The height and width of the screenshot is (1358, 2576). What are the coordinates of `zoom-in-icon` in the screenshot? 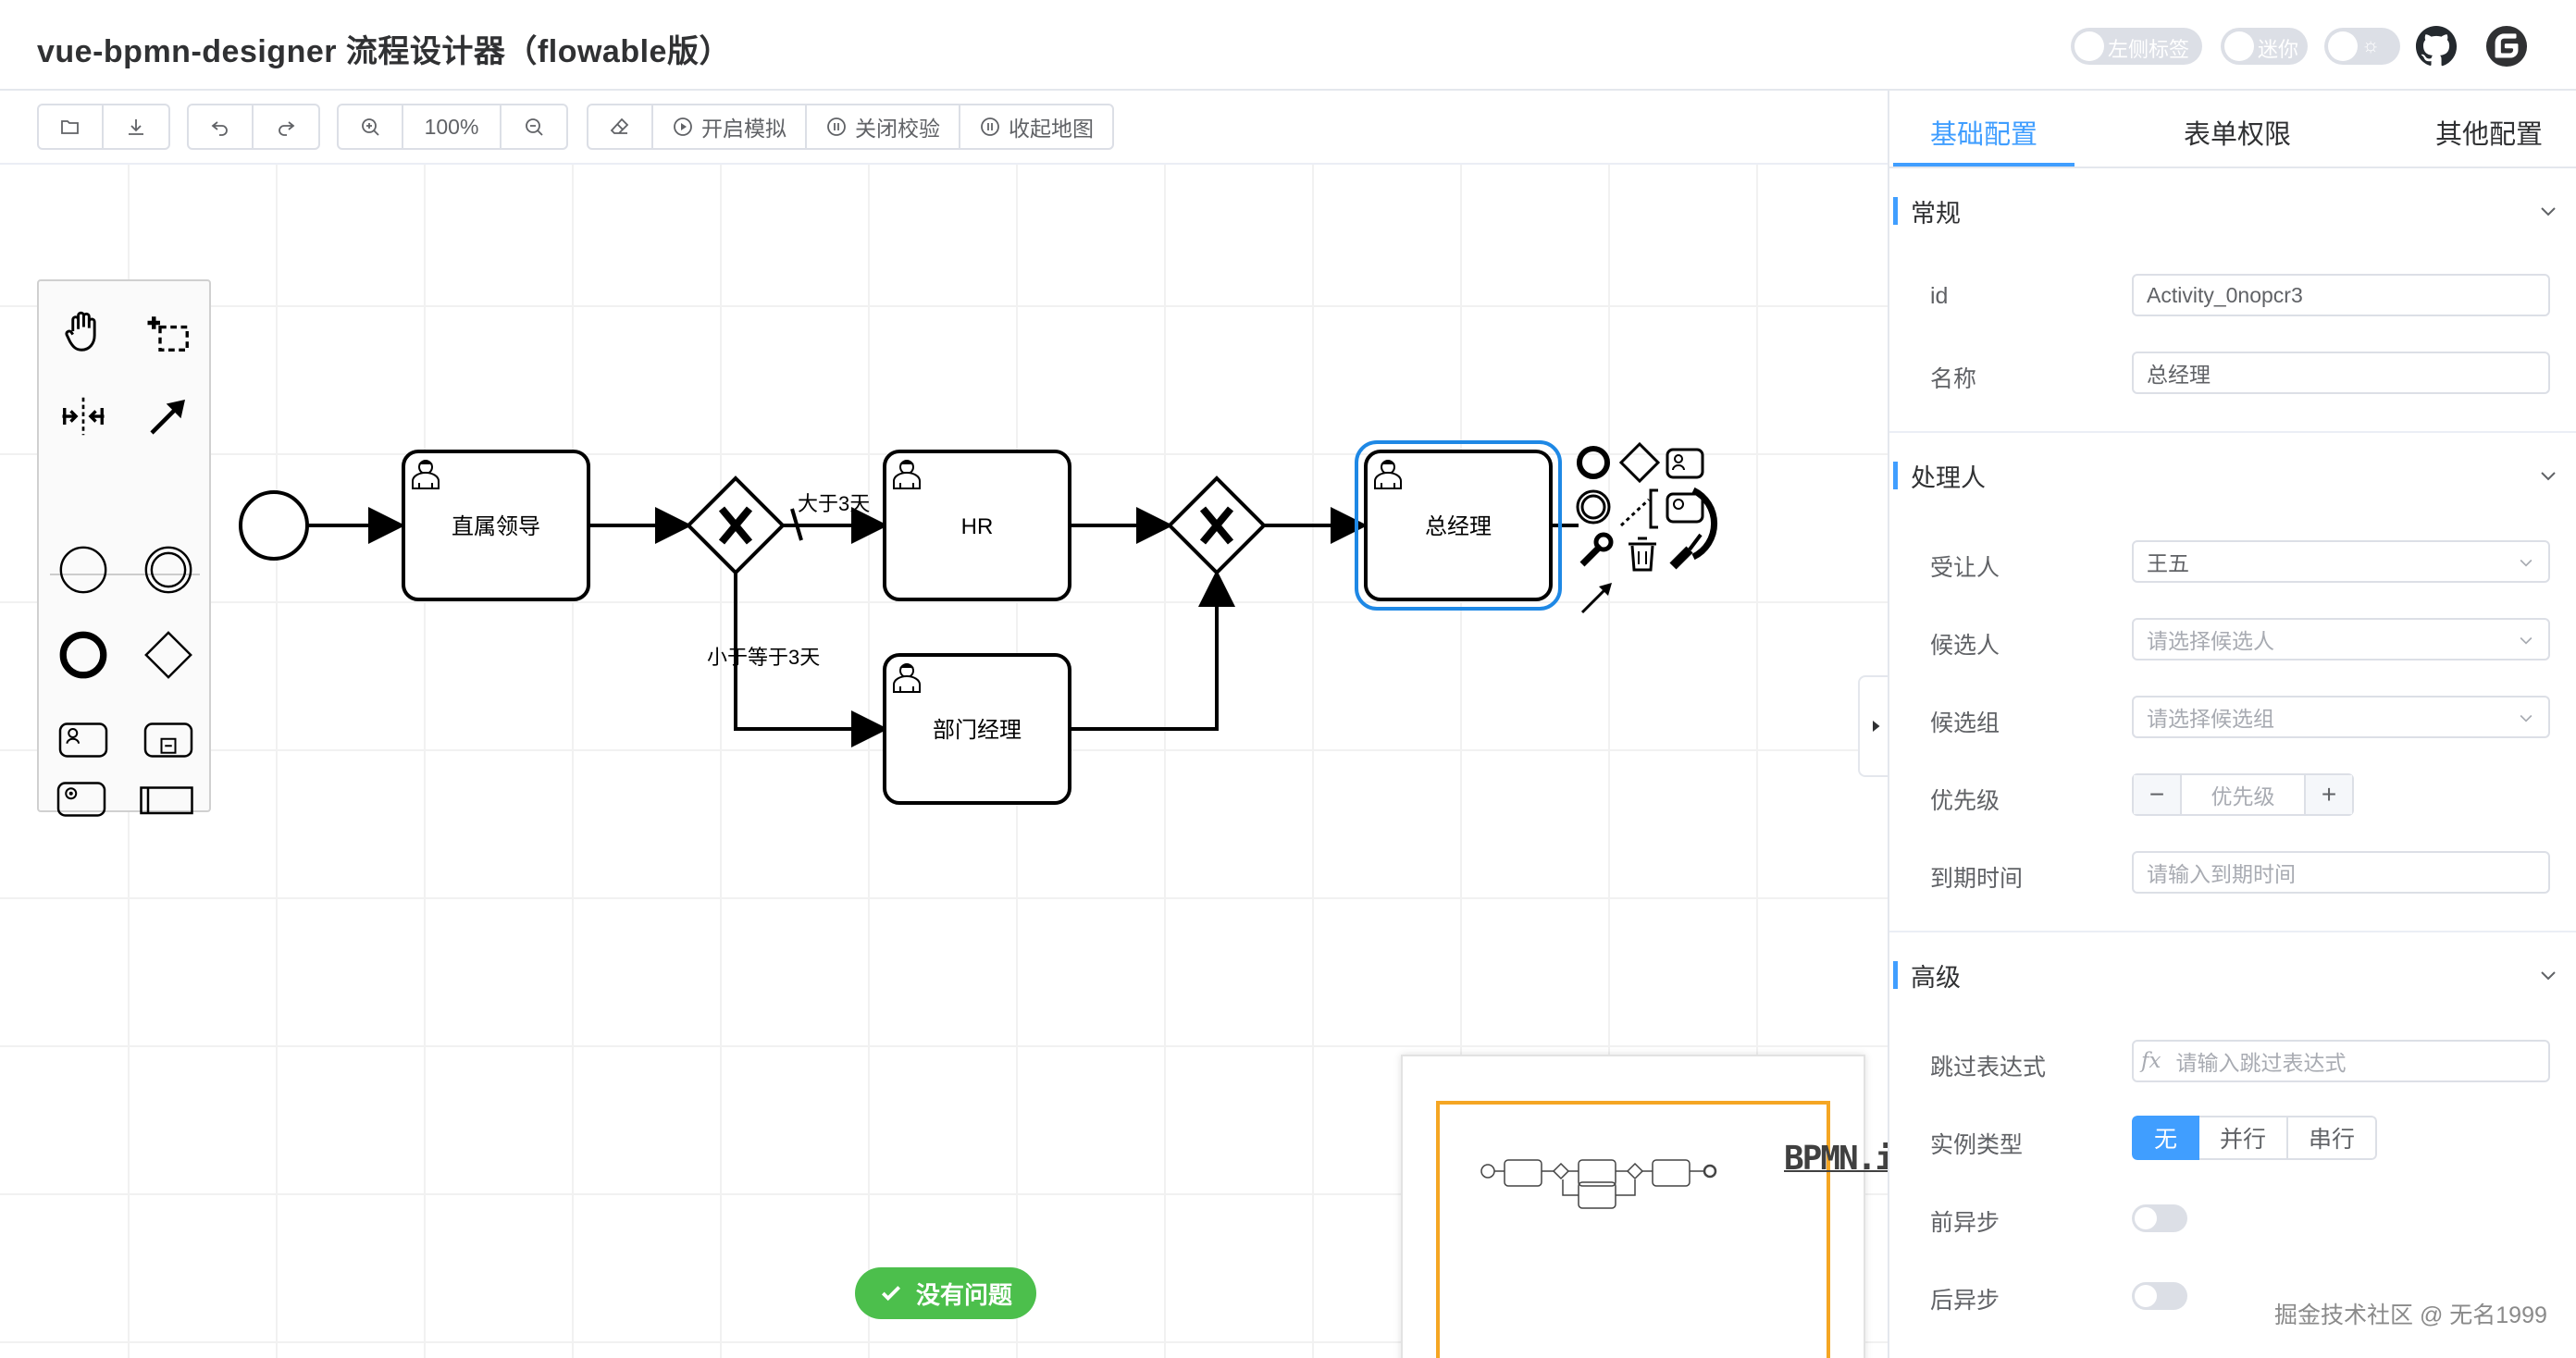 It's located at (371, 127).